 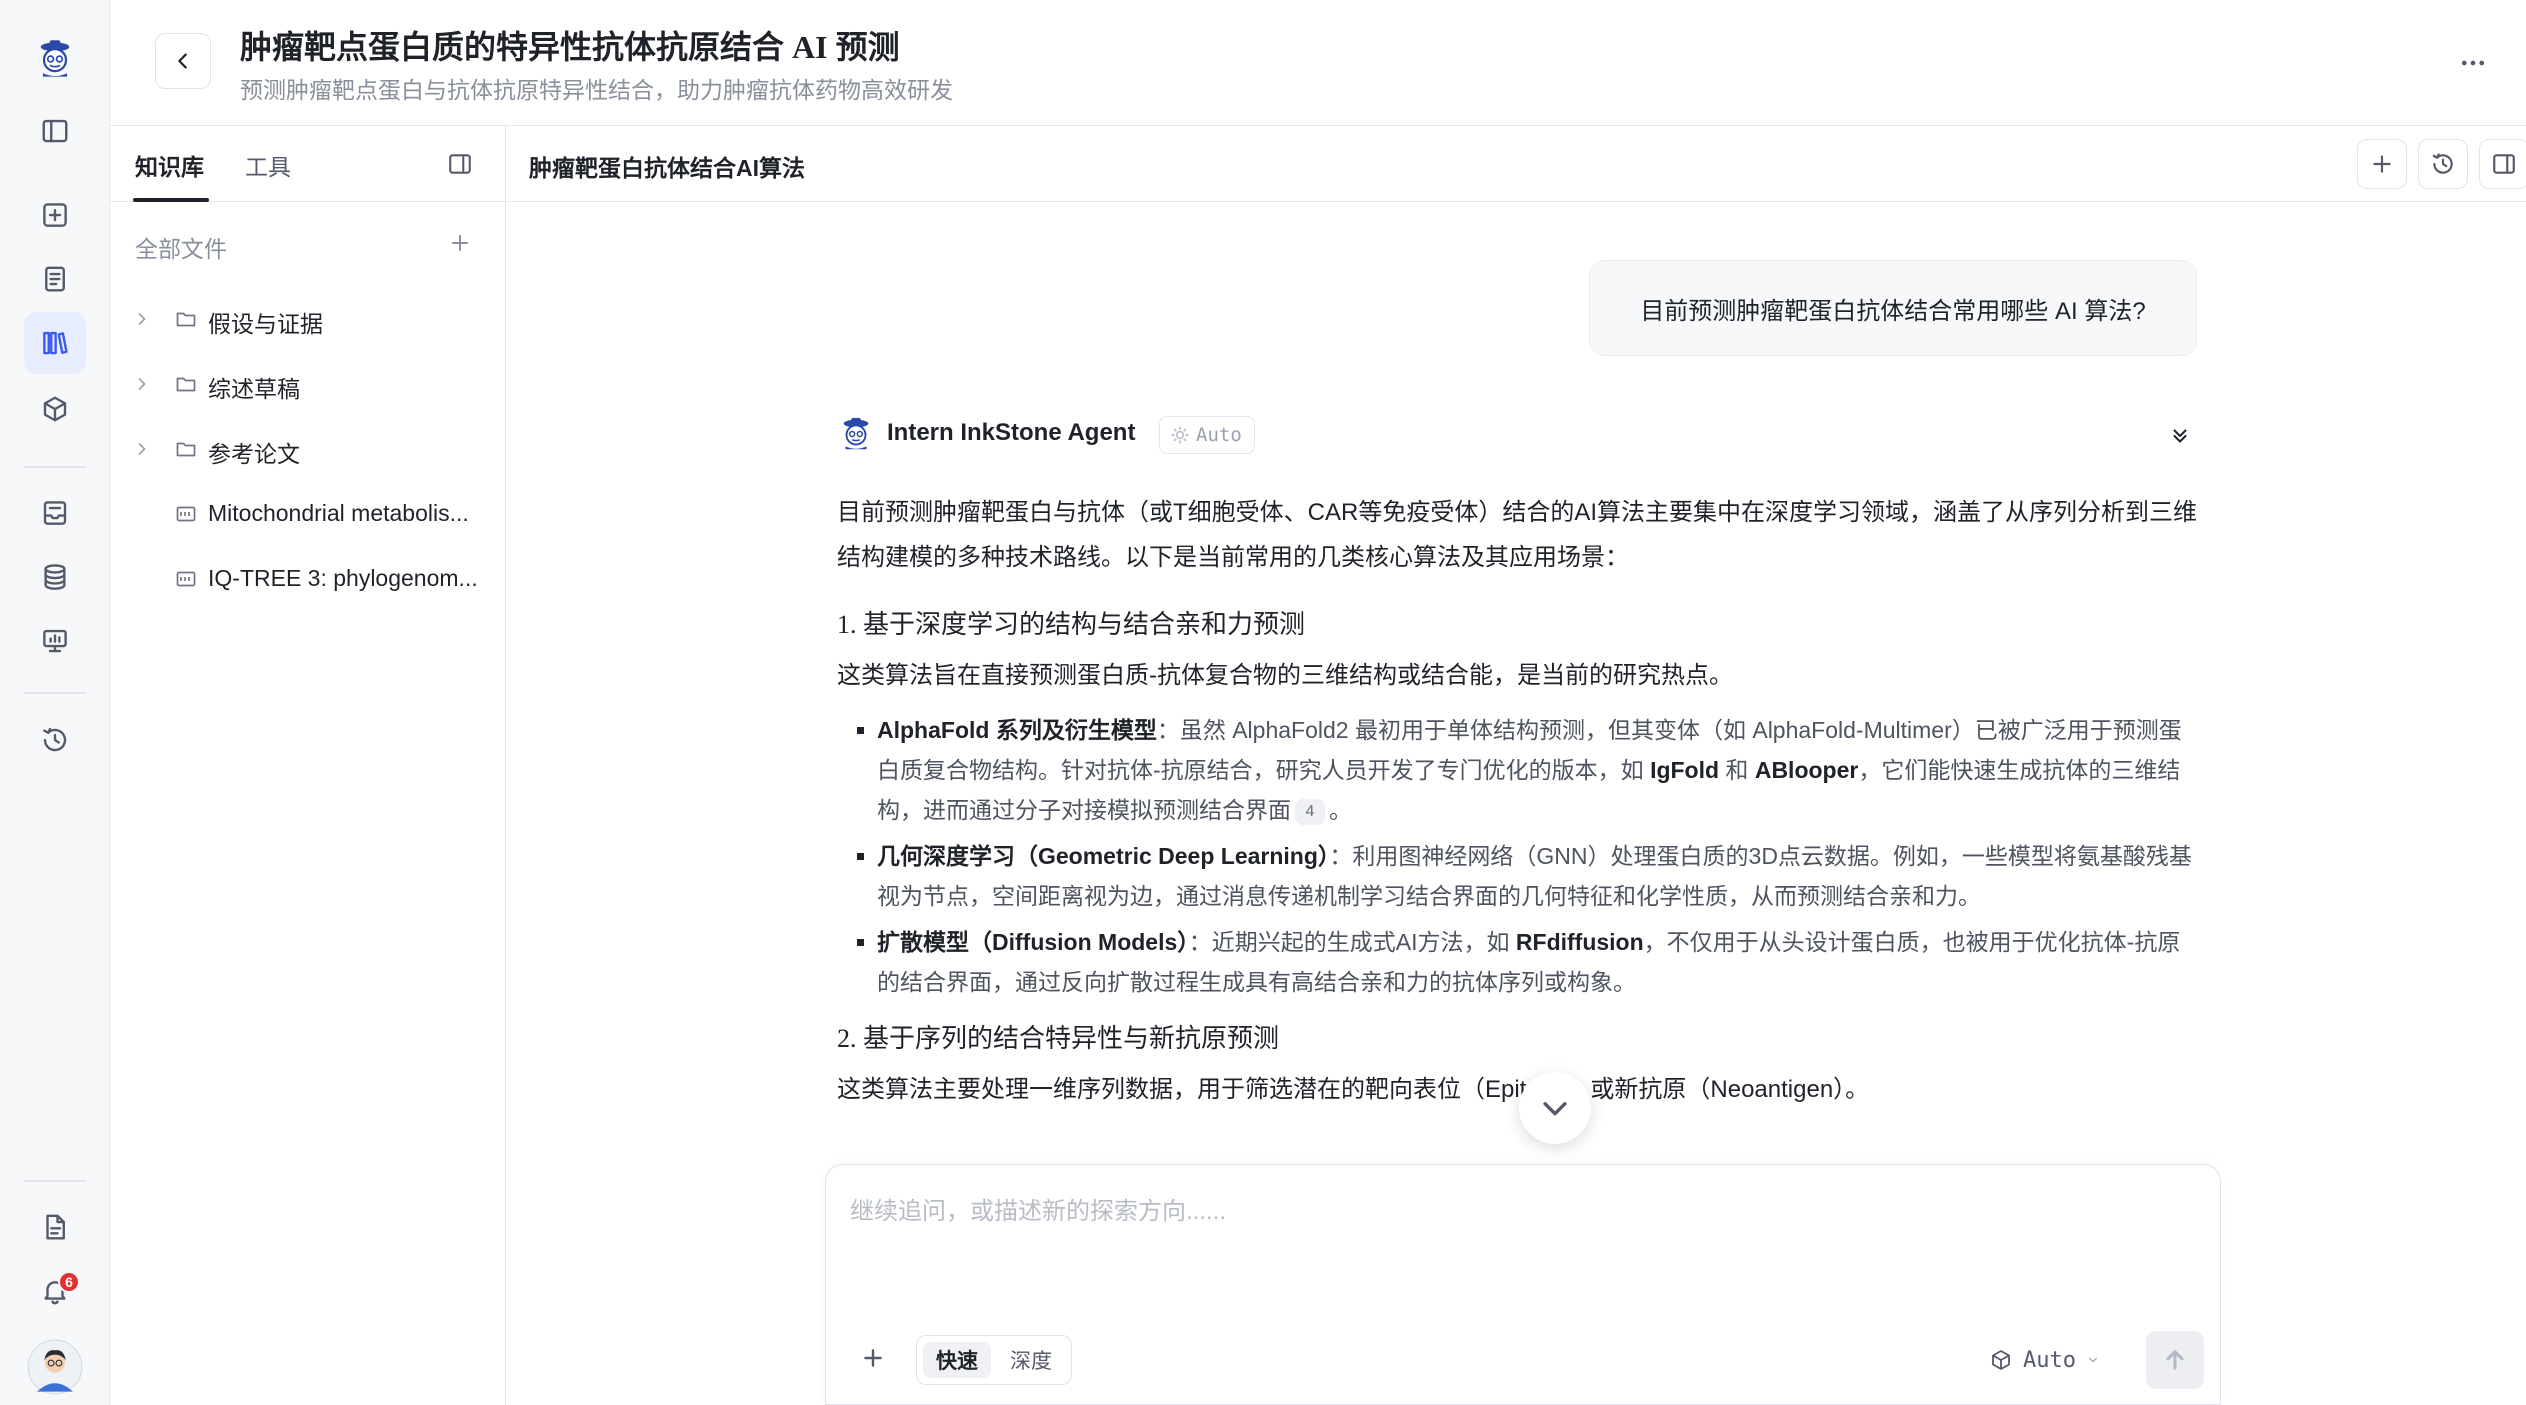 What do you see at coordinates (596, 90) in the screenshot?
I see `page-subtitle: 预测肿瘤靶点蛋白与抗体抗原特异性结合，助力肿瘤抗体药物高效研发` at bounding box center [596, 90].